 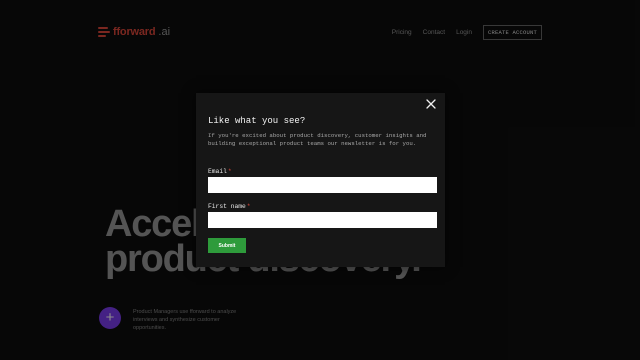 I want to click on email-field, so click(x=322, y=185).